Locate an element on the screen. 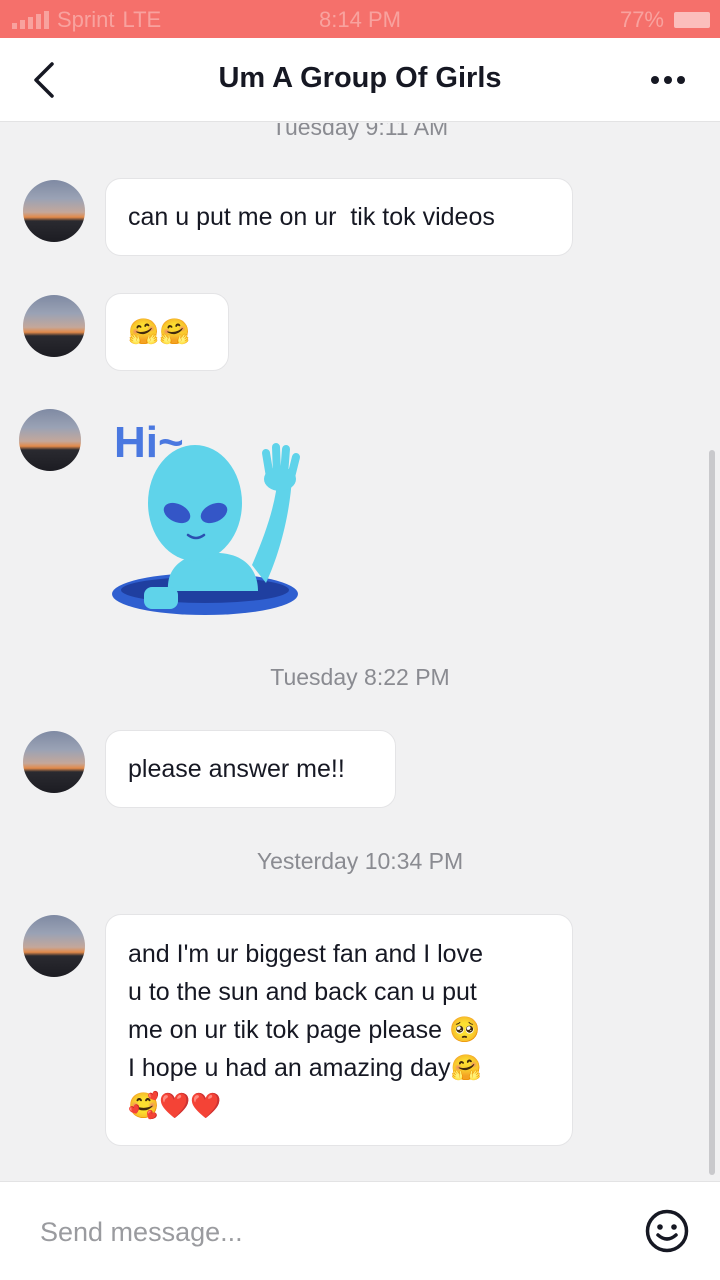 This screenshot has width=720, height=1280. emoji-button is located at coordinates (667, 1231).